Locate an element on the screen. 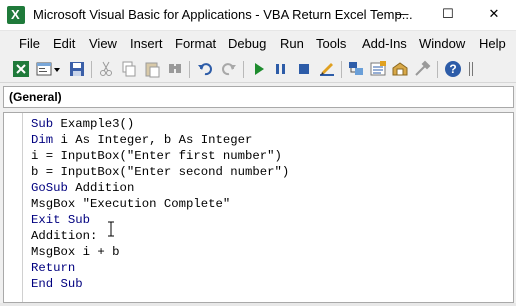  find-icon is located at coordinates (175, 69).